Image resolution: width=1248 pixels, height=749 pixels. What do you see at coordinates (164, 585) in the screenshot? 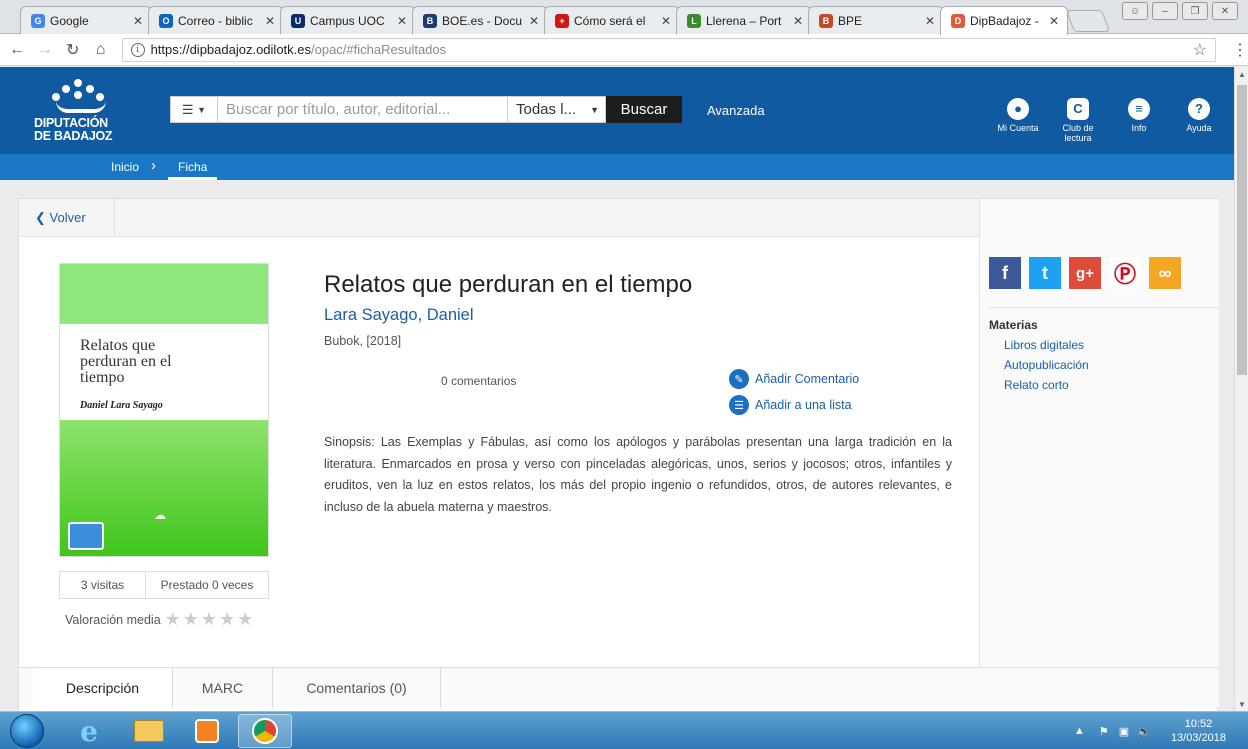
I see `record-stats: 3 visitas Prestado 0 veces` at bounding box center [164, 585].